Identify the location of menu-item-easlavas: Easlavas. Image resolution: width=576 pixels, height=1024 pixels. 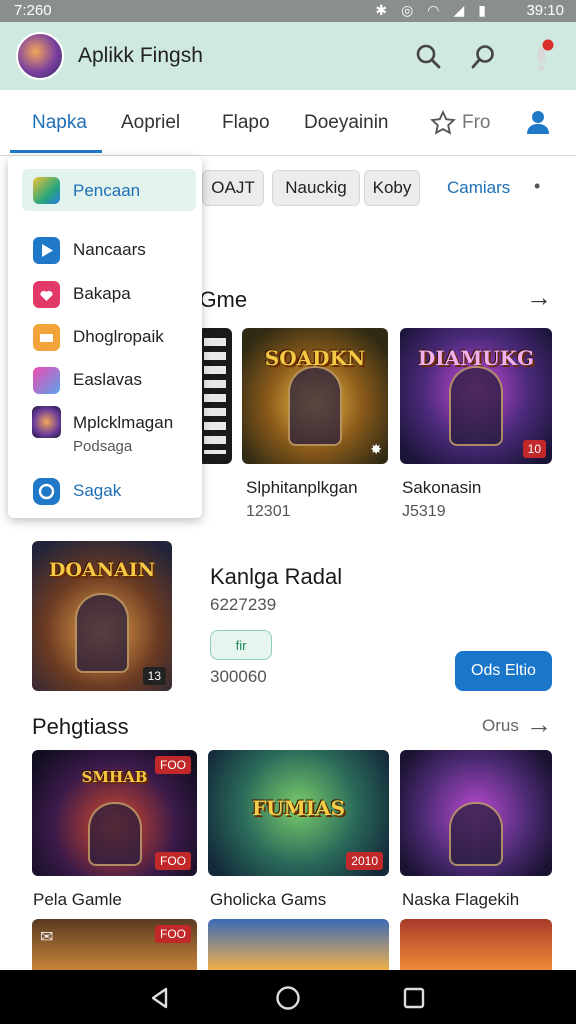
(105, 379).